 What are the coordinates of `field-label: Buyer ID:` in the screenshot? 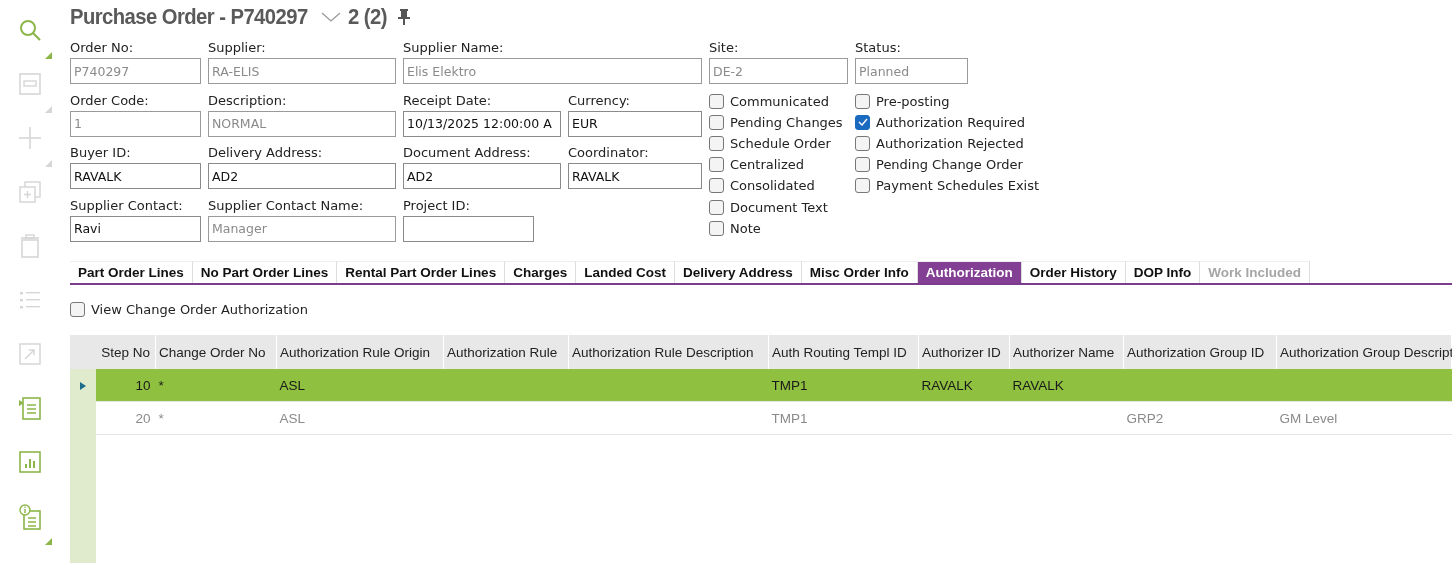 It's located at (101, 153).